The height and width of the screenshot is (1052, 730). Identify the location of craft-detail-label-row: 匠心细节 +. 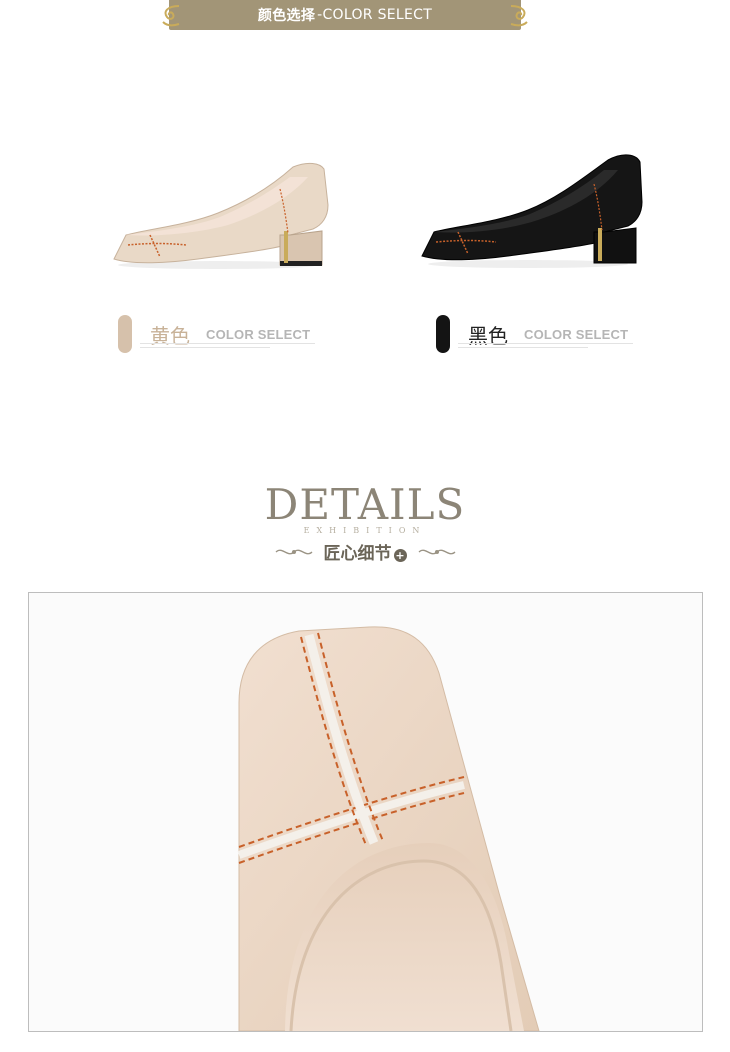
(365, 551).